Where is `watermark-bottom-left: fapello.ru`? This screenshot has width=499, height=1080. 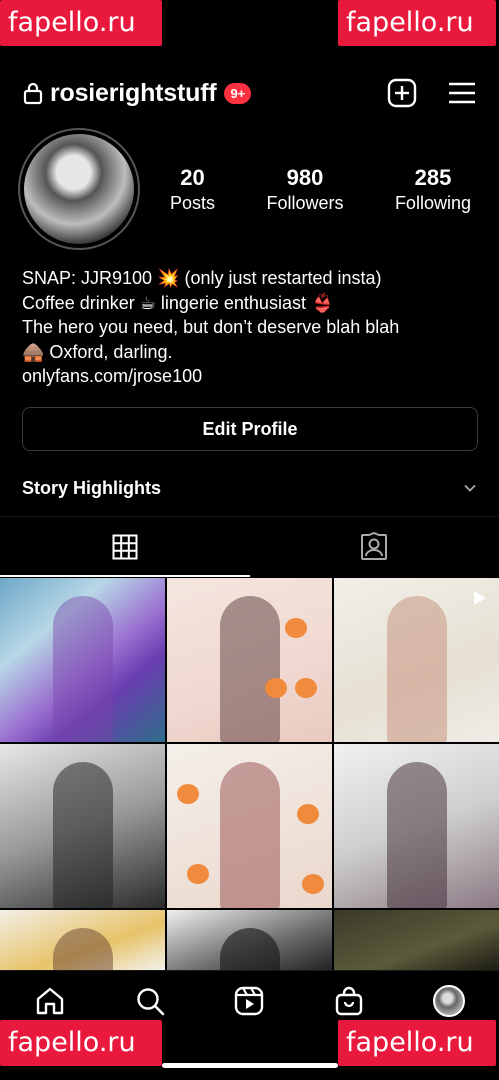 watermark-bottom-left: fapello.ru is located at coordinates (81, 1043).